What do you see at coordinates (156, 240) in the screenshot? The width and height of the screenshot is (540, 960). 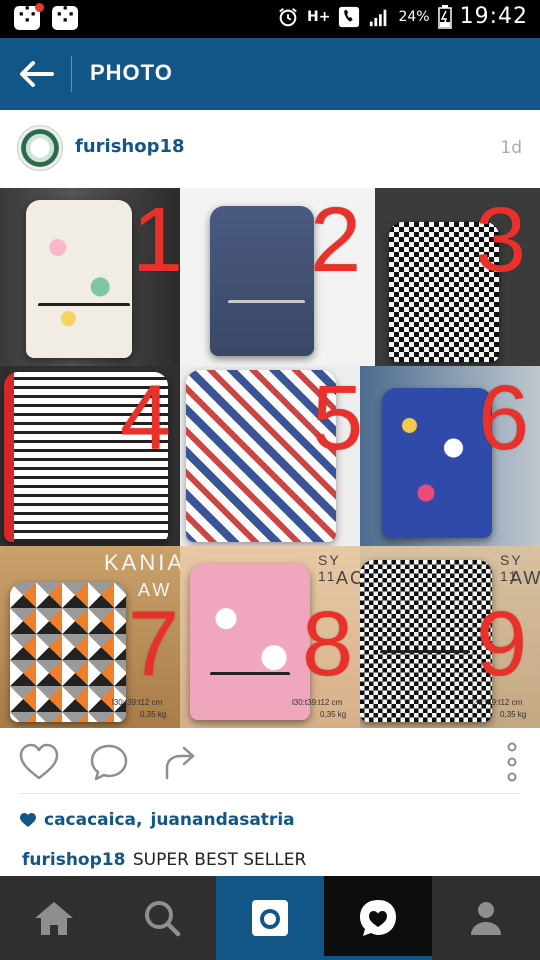 I see `collage-number: 1` at bounding box center [156, 240].